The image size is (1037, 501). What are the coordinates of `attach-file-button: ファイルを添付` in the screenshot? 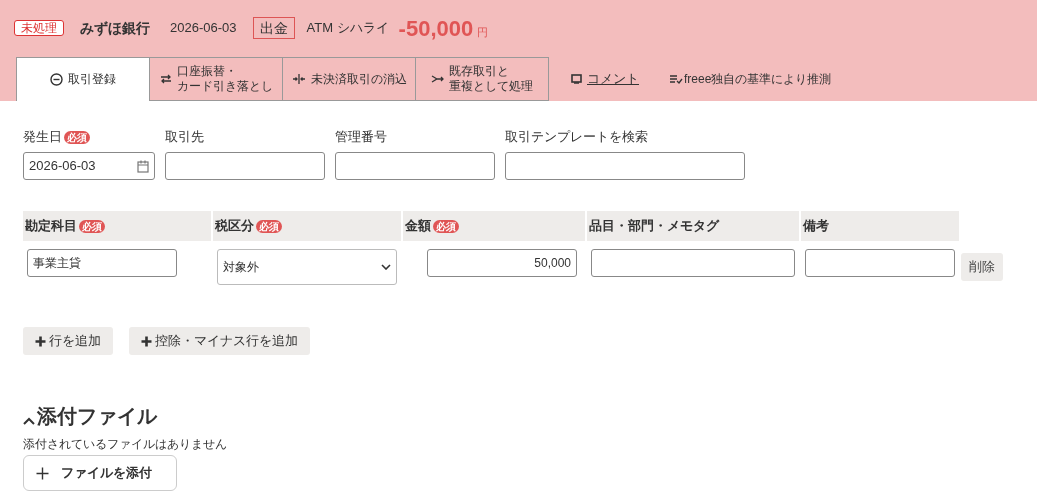 It's located at (100, 473).